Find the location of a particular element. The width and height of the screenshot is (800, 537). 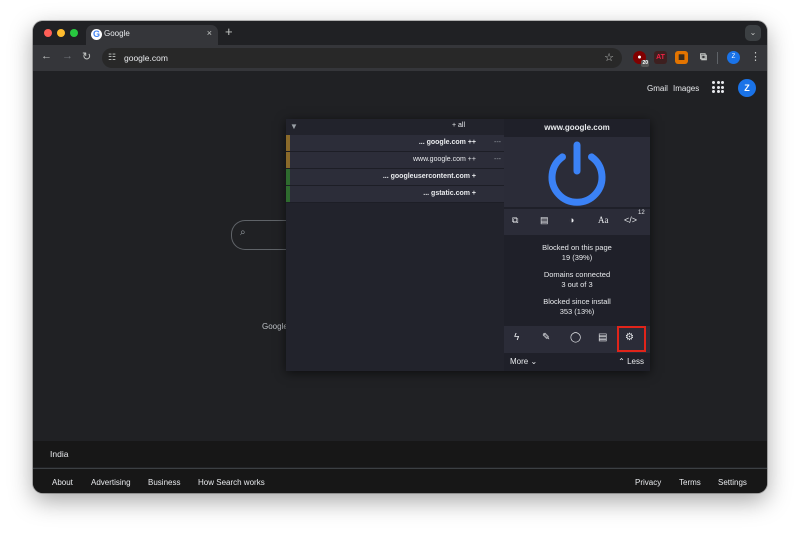

footer-country-bar: India is located at coordinates (400, 454).